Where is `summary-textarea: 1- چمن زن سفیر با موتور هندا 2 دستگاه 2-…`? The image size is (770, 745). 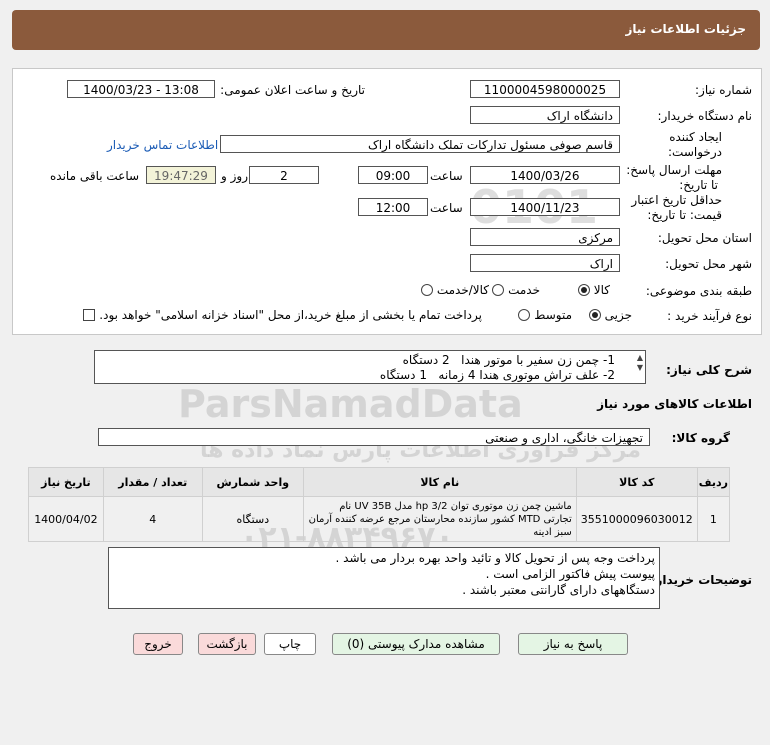
summary-textarea: 1- چمن زن سفیر با موتور هندا 2 دستگاه 2-… is located at coordinates (370, 367).